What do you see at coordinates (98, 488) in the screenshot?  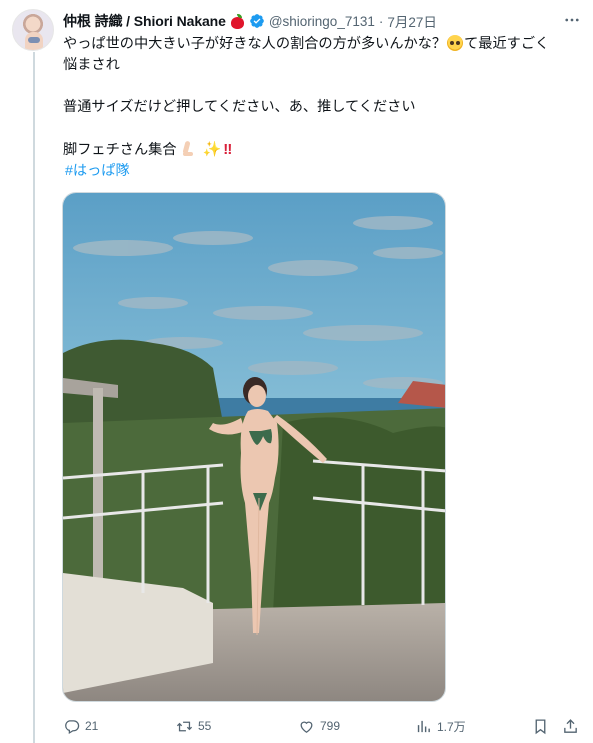 I see `structure-post` at bounding box center [98, 488].